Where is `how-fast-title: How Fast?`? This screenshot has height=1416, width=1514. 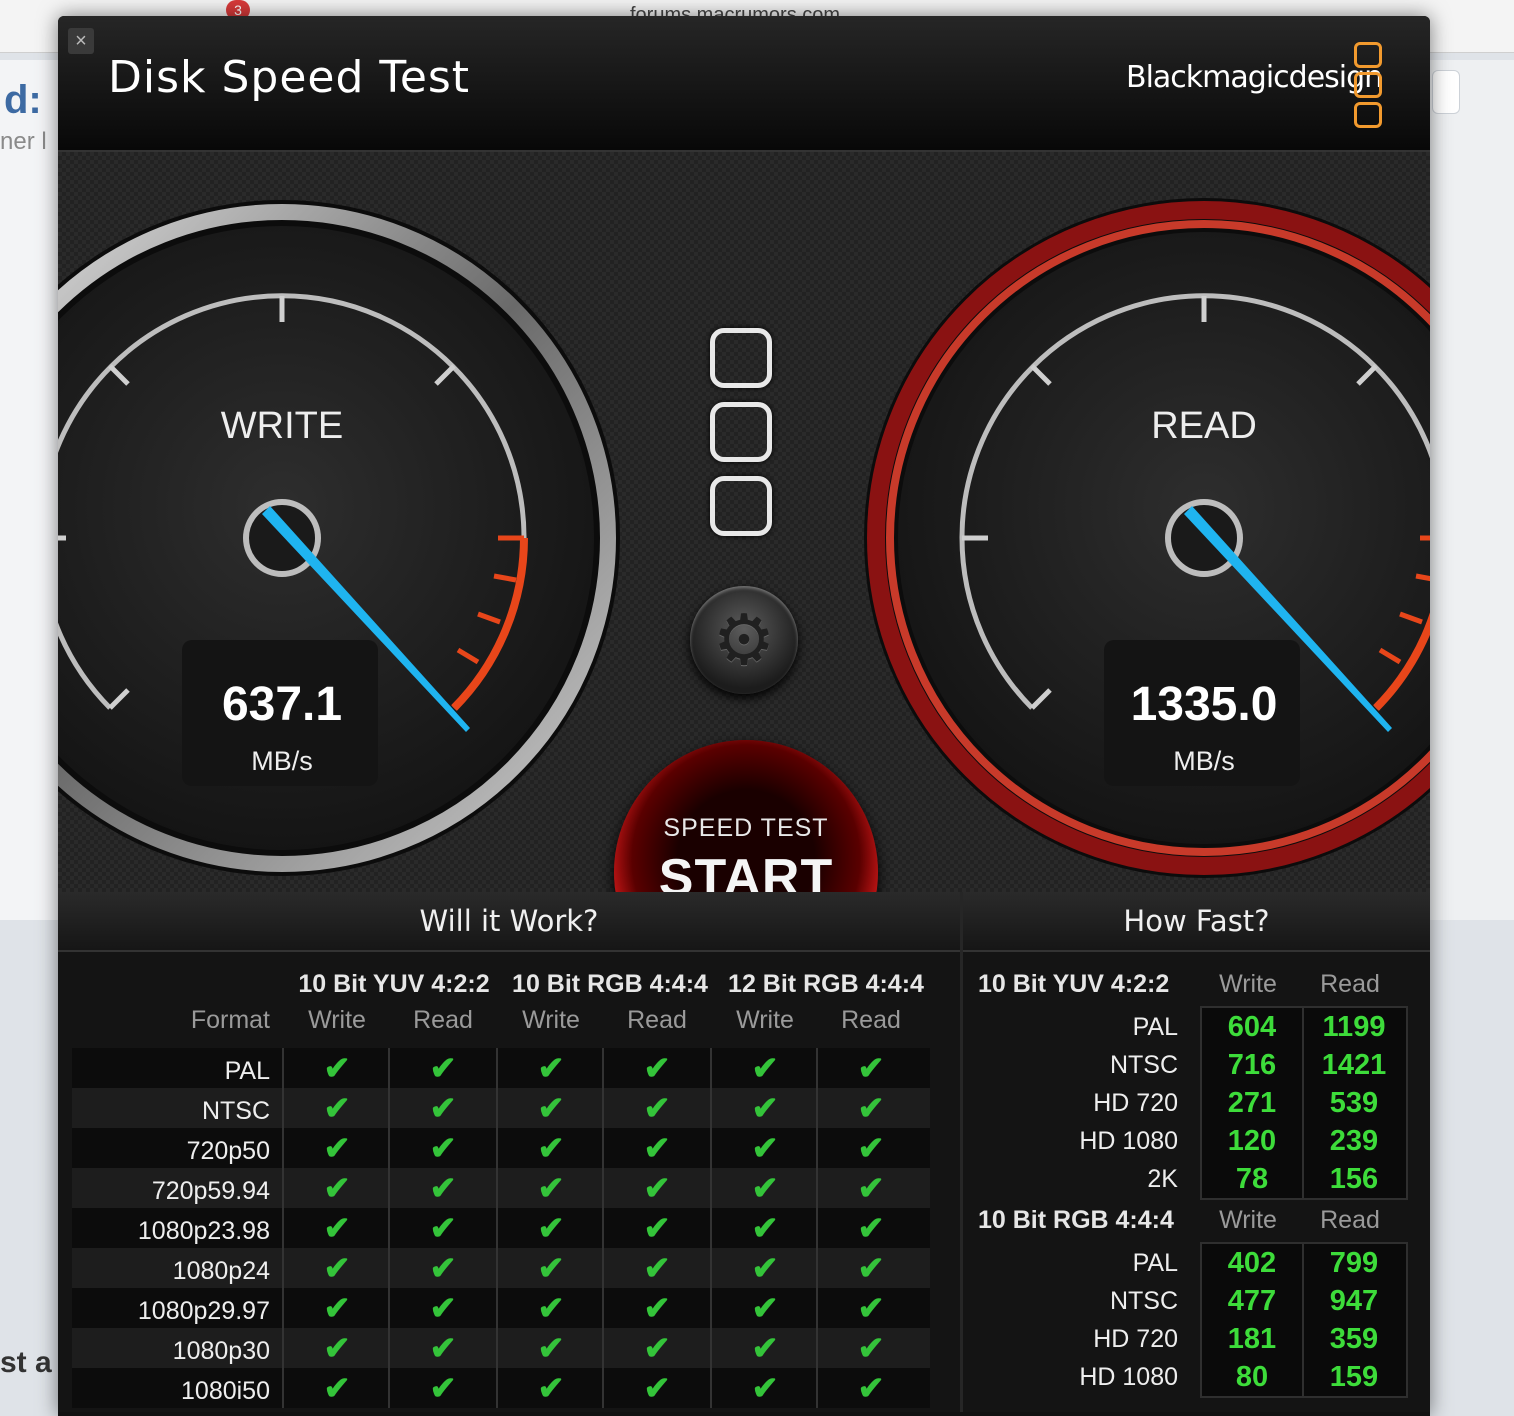
how-fast-title: How Fast? is located at coordinates (1196, 922).